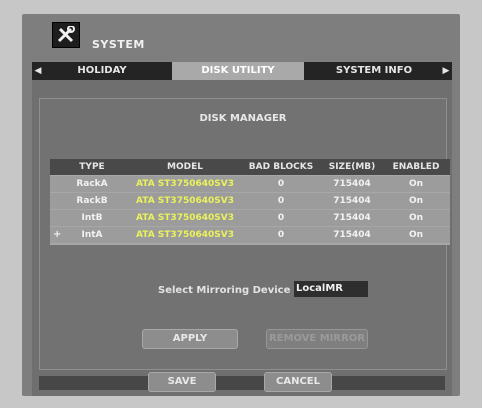 The height and width of the screenshot is (408, 482). What do you see at coordinates (38, 71) in the screenshot?
I see `tab-left-arrow-icon: ◀` at bounding box center [38, 71].